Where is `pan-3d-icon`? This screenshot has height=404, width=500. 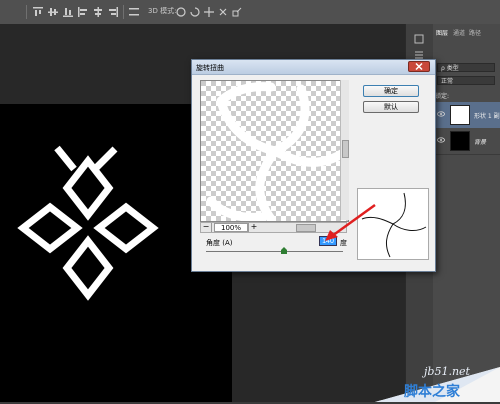
pan-3d-icon is located at coordinates (209, 12).